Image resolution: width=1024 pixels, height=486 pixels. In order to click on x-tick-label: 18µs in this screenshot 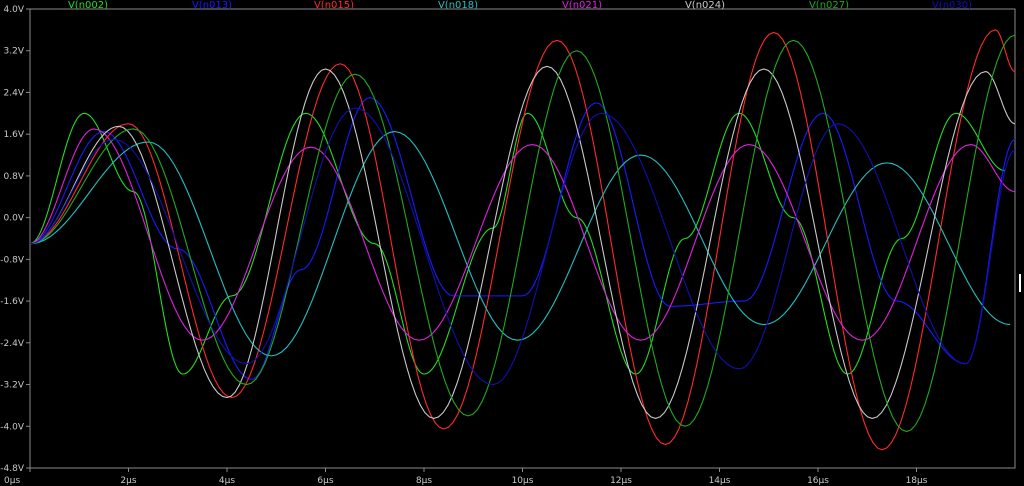, I will do `click(917, 481)`.